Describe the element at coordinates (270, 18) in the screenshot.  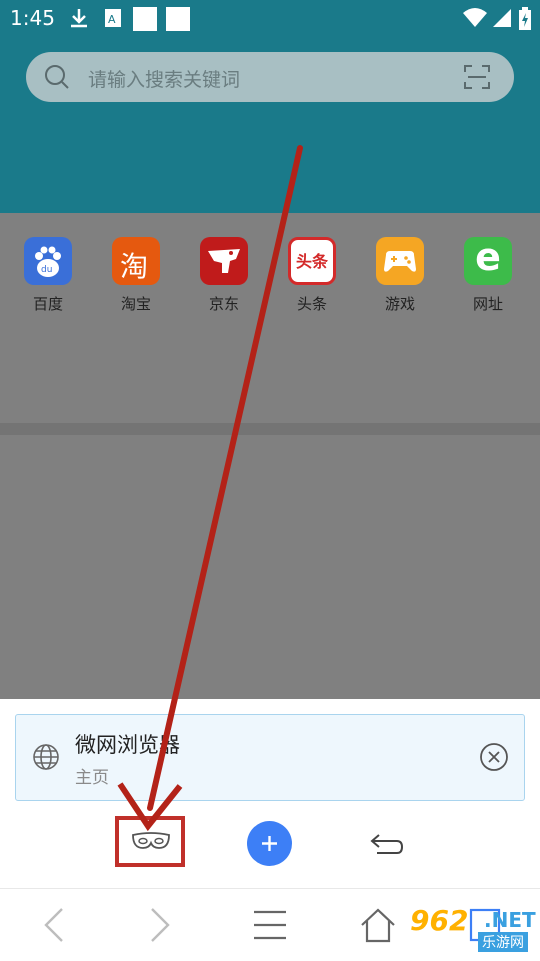
I see `status-bar: 1:45 A` at that location.